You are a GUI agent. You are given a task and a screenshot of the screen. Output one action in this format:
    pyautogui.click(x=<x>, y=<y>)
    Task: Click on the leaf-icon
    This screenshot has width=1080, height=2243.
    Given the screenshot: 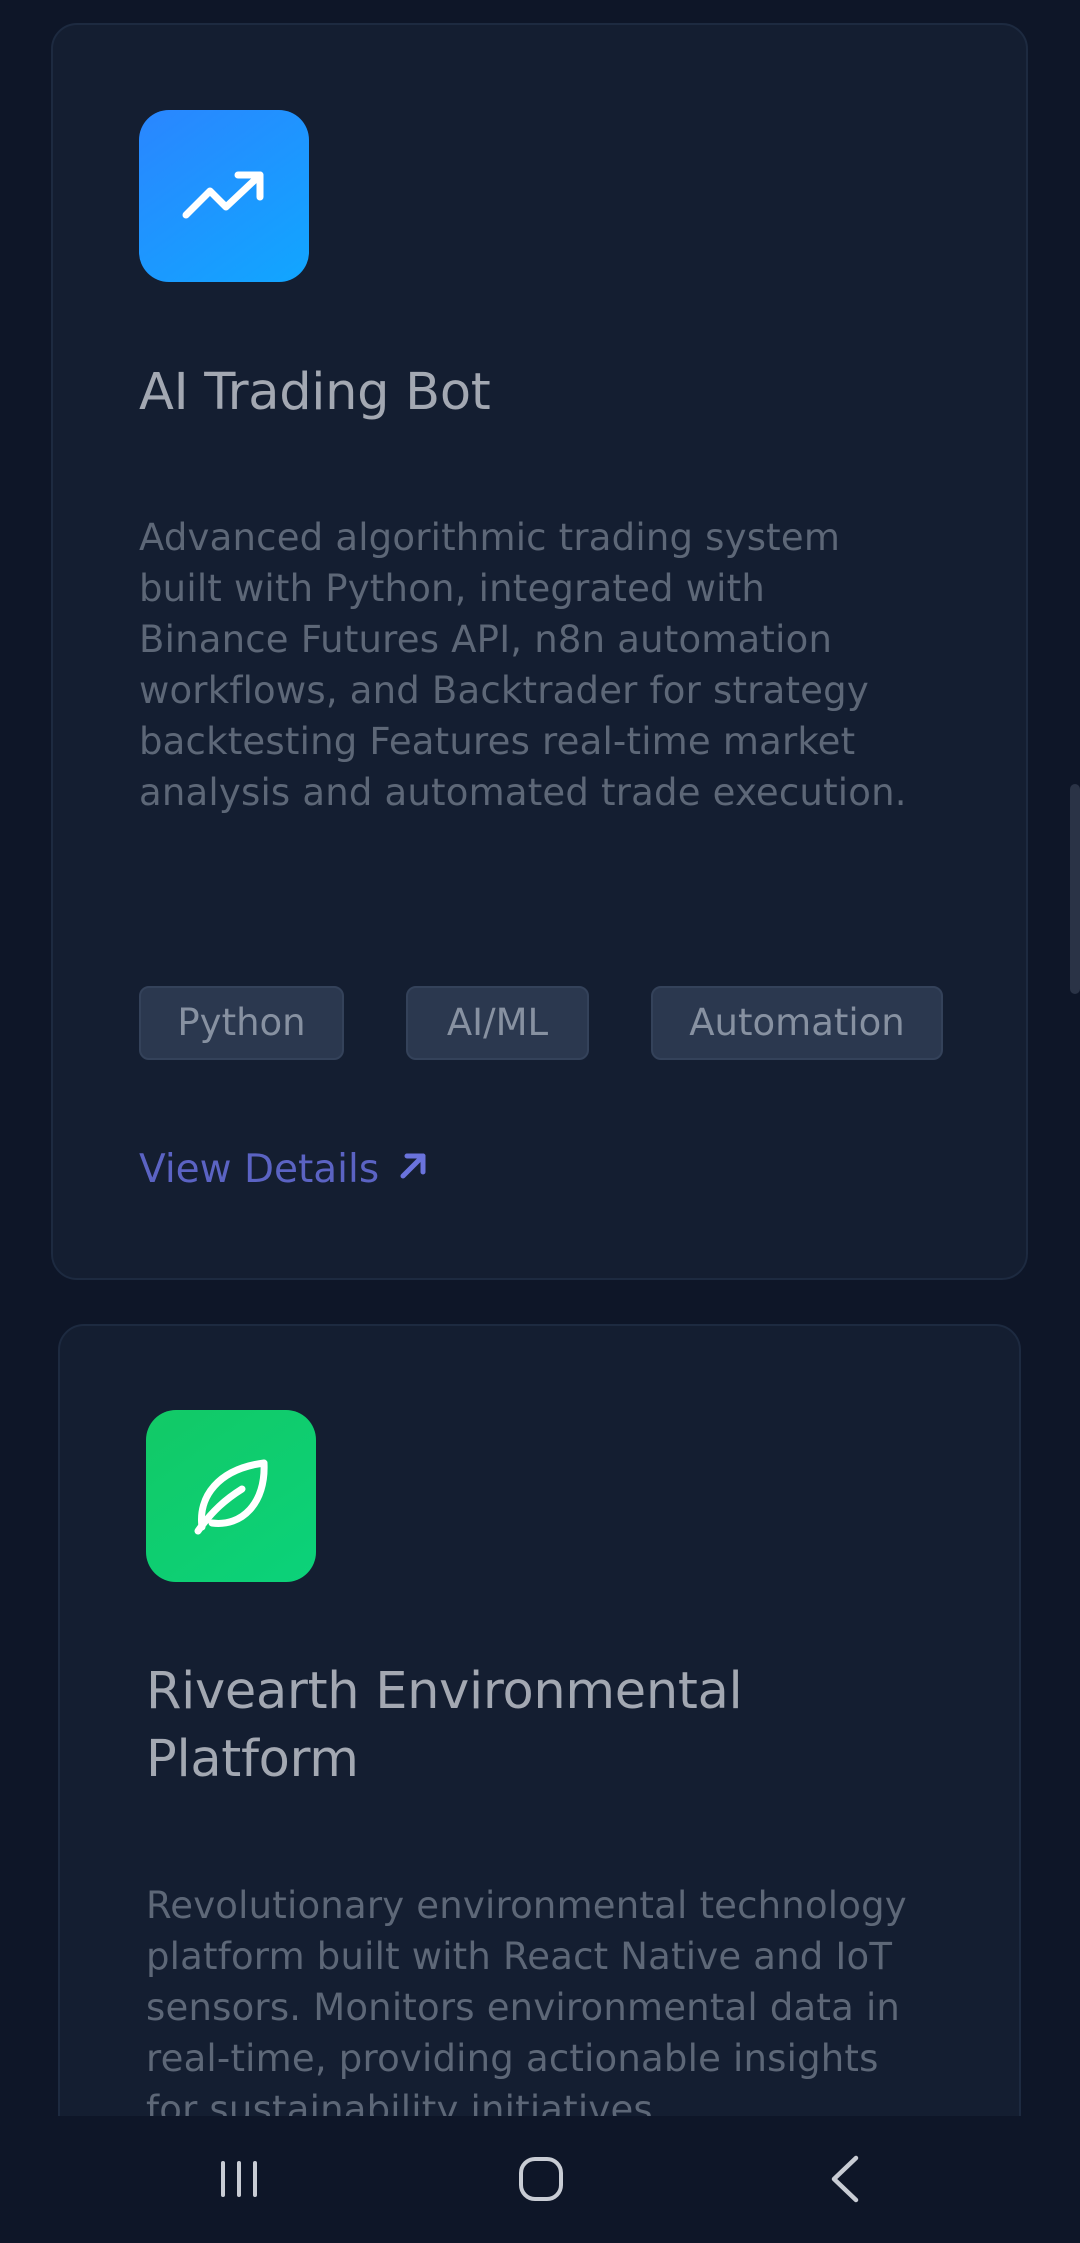 What is the action you would take?
    pyautogui.click(x=231, y=1496)
    